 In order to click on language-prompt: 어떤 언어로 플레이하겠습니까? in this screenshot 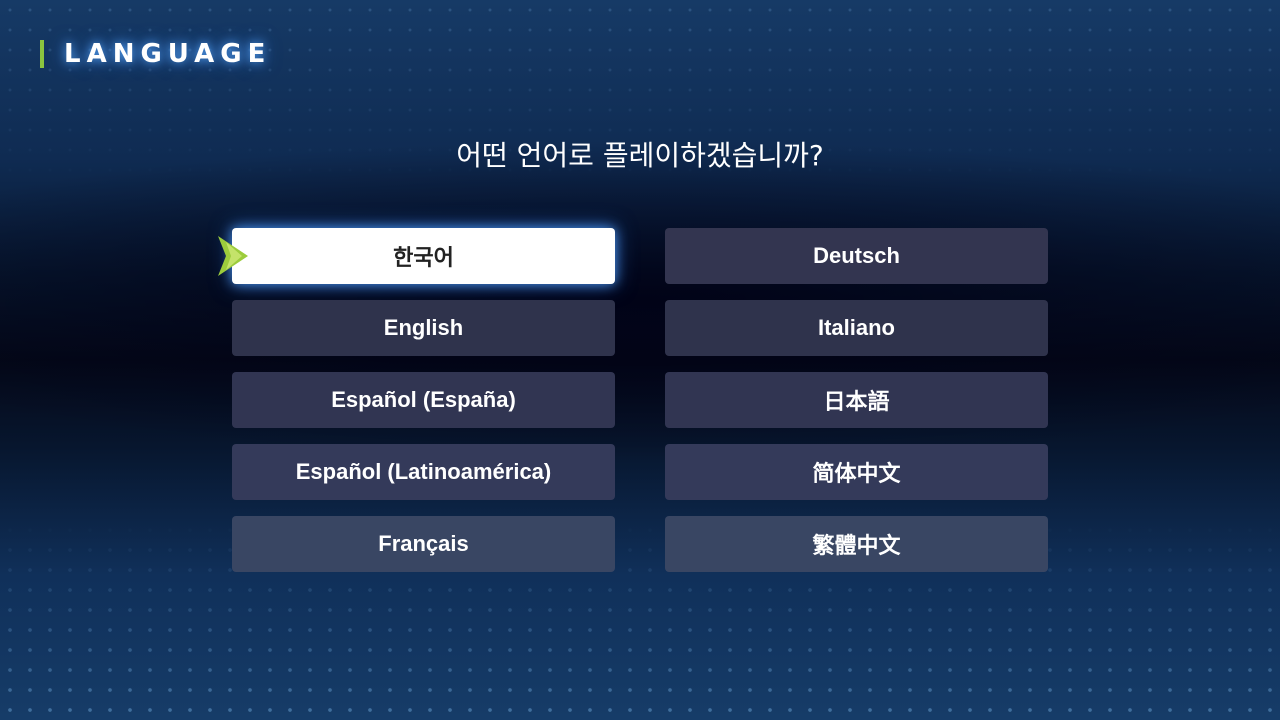, I will do `click(640, 155)`.